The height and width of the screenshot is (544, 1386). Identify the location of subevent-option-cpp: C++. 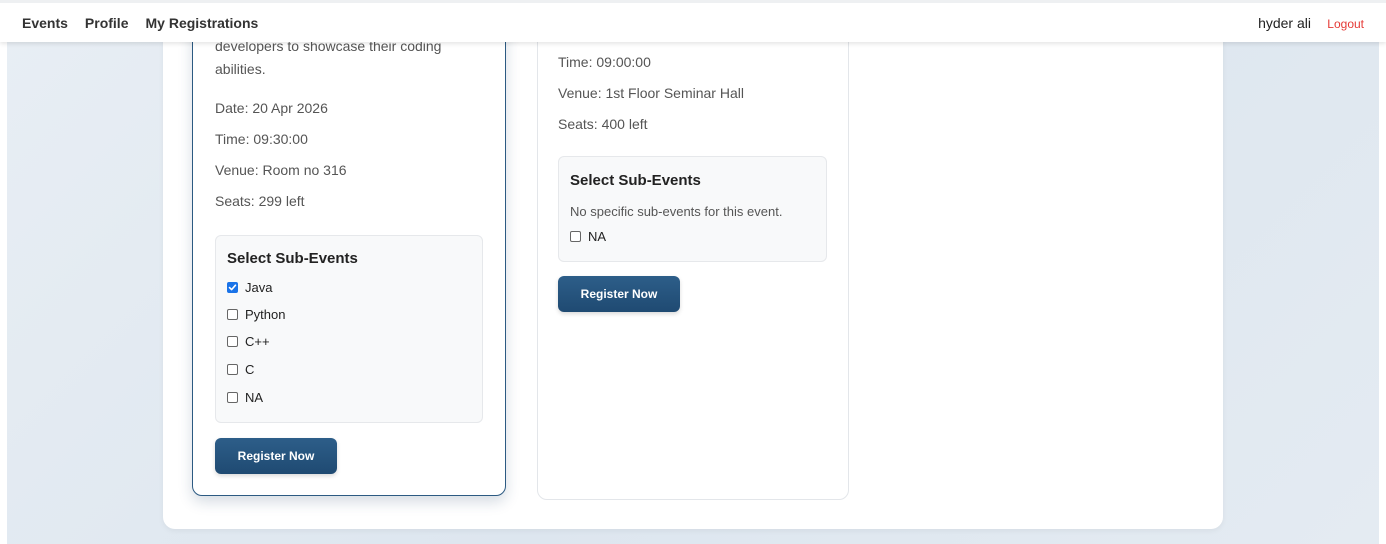
(248, 341).